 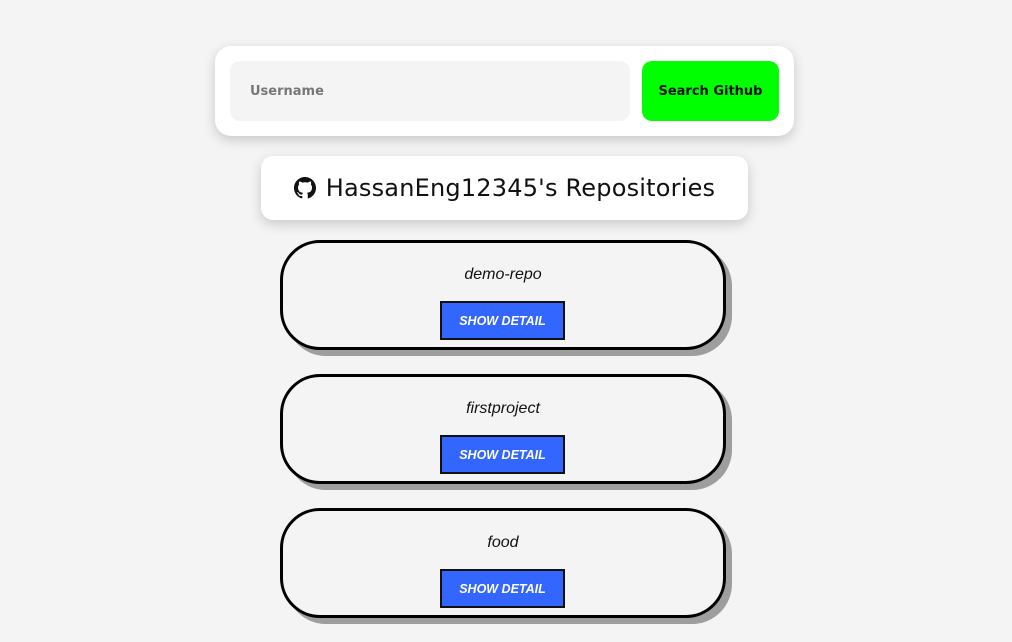 What do you see at coordinates (520, 188) in the screenshot?
I see `page-title: HassanEng12345's Repositories` at bounding box center [520, 188].